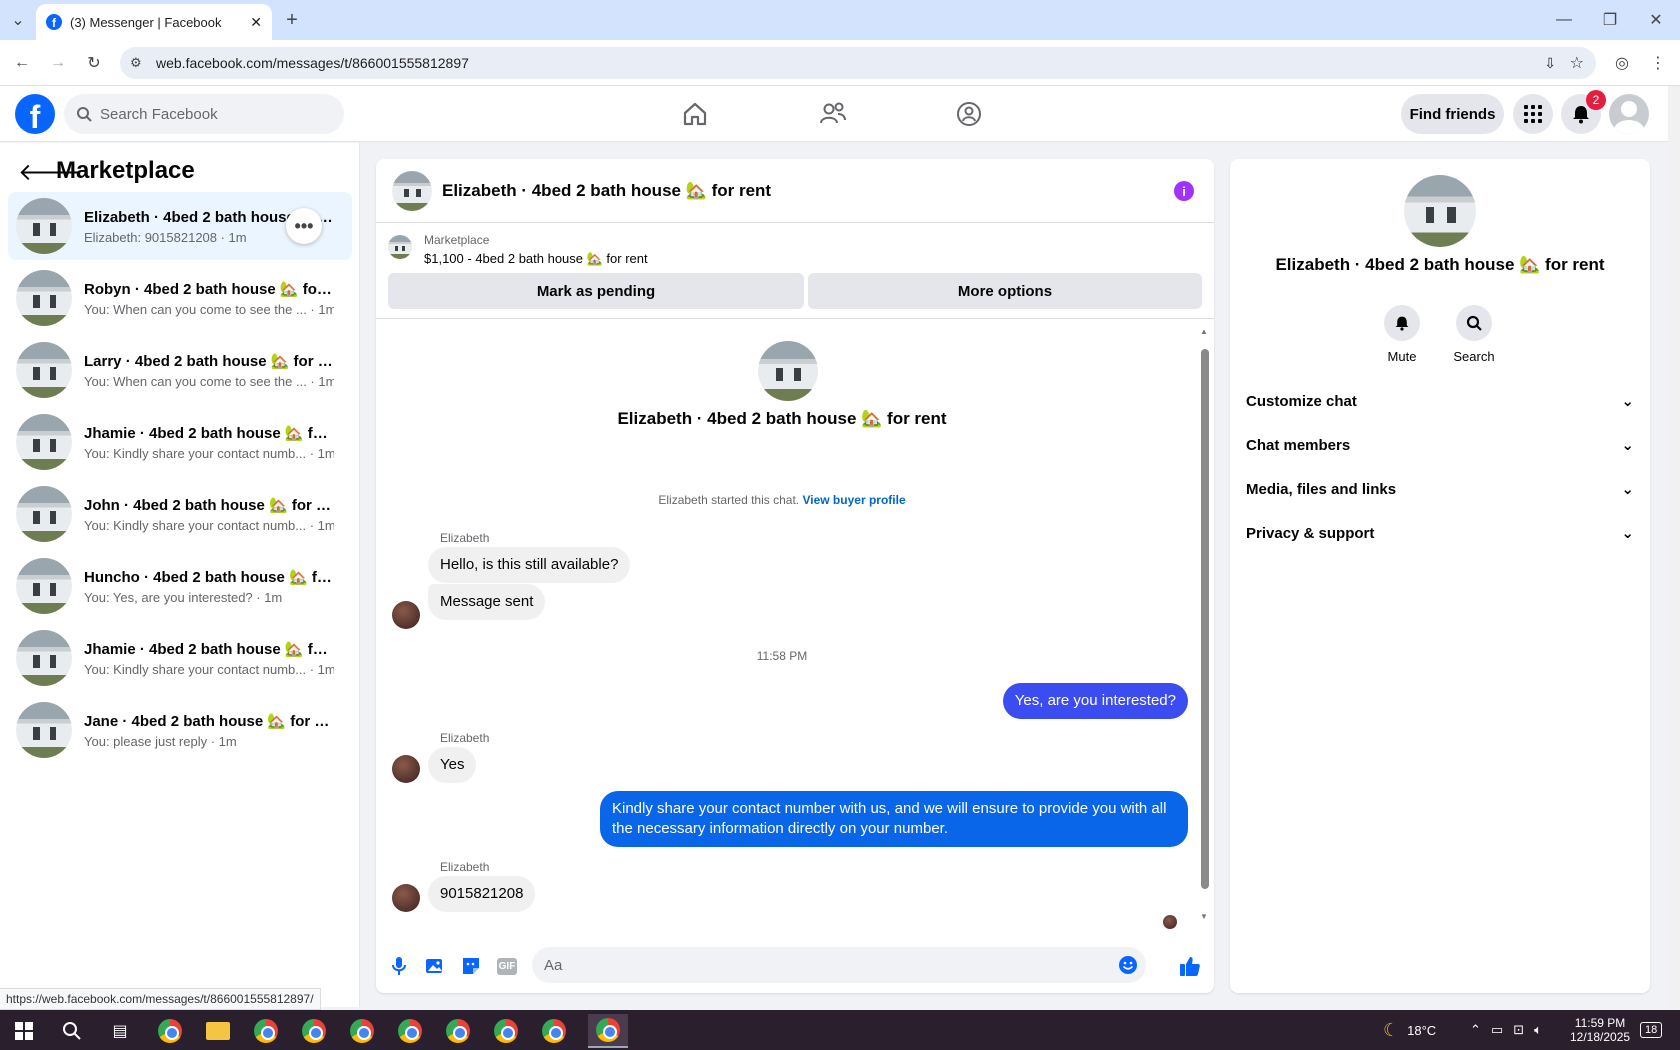 The width and height of the screenshot is (1680, 1050). I want to click on chat-header-avatar, so click(412, 190).